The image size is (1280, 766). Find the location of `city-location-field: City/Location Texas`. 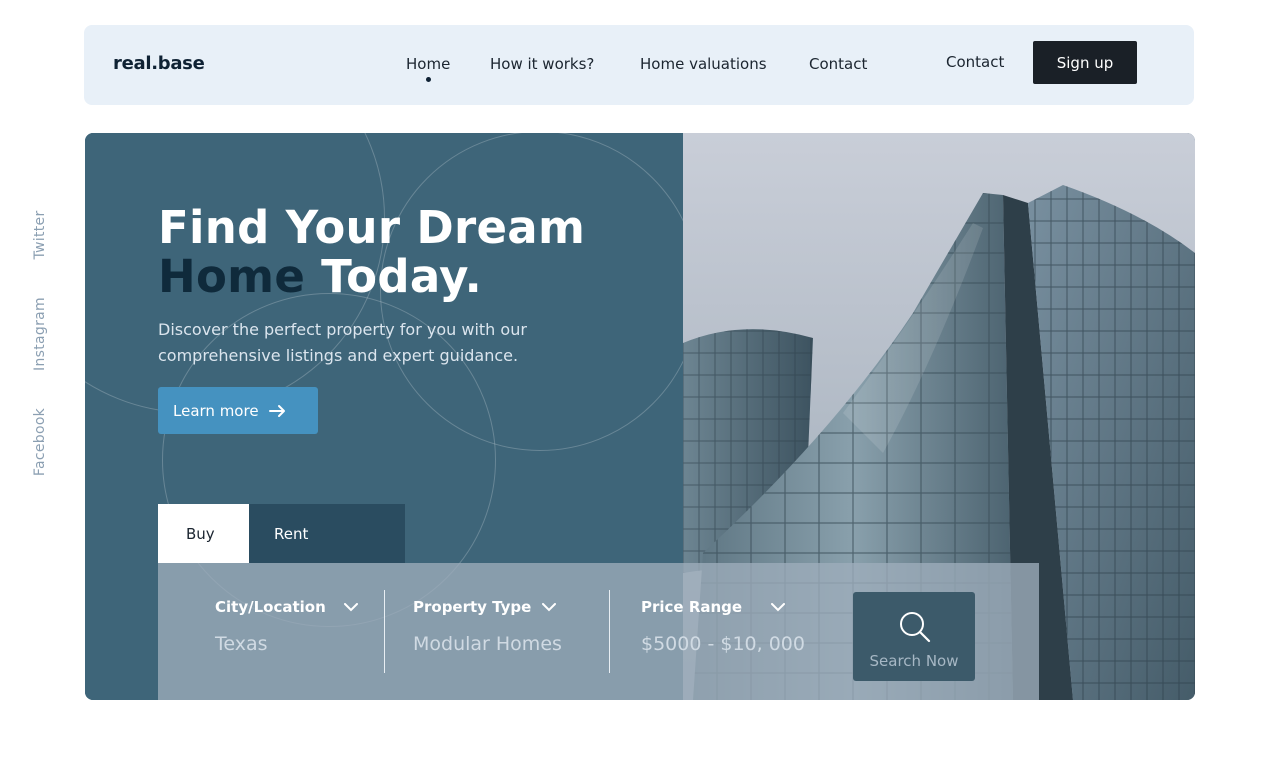

city-location-field: City/Location Texas is located at coordinates (295, 631).